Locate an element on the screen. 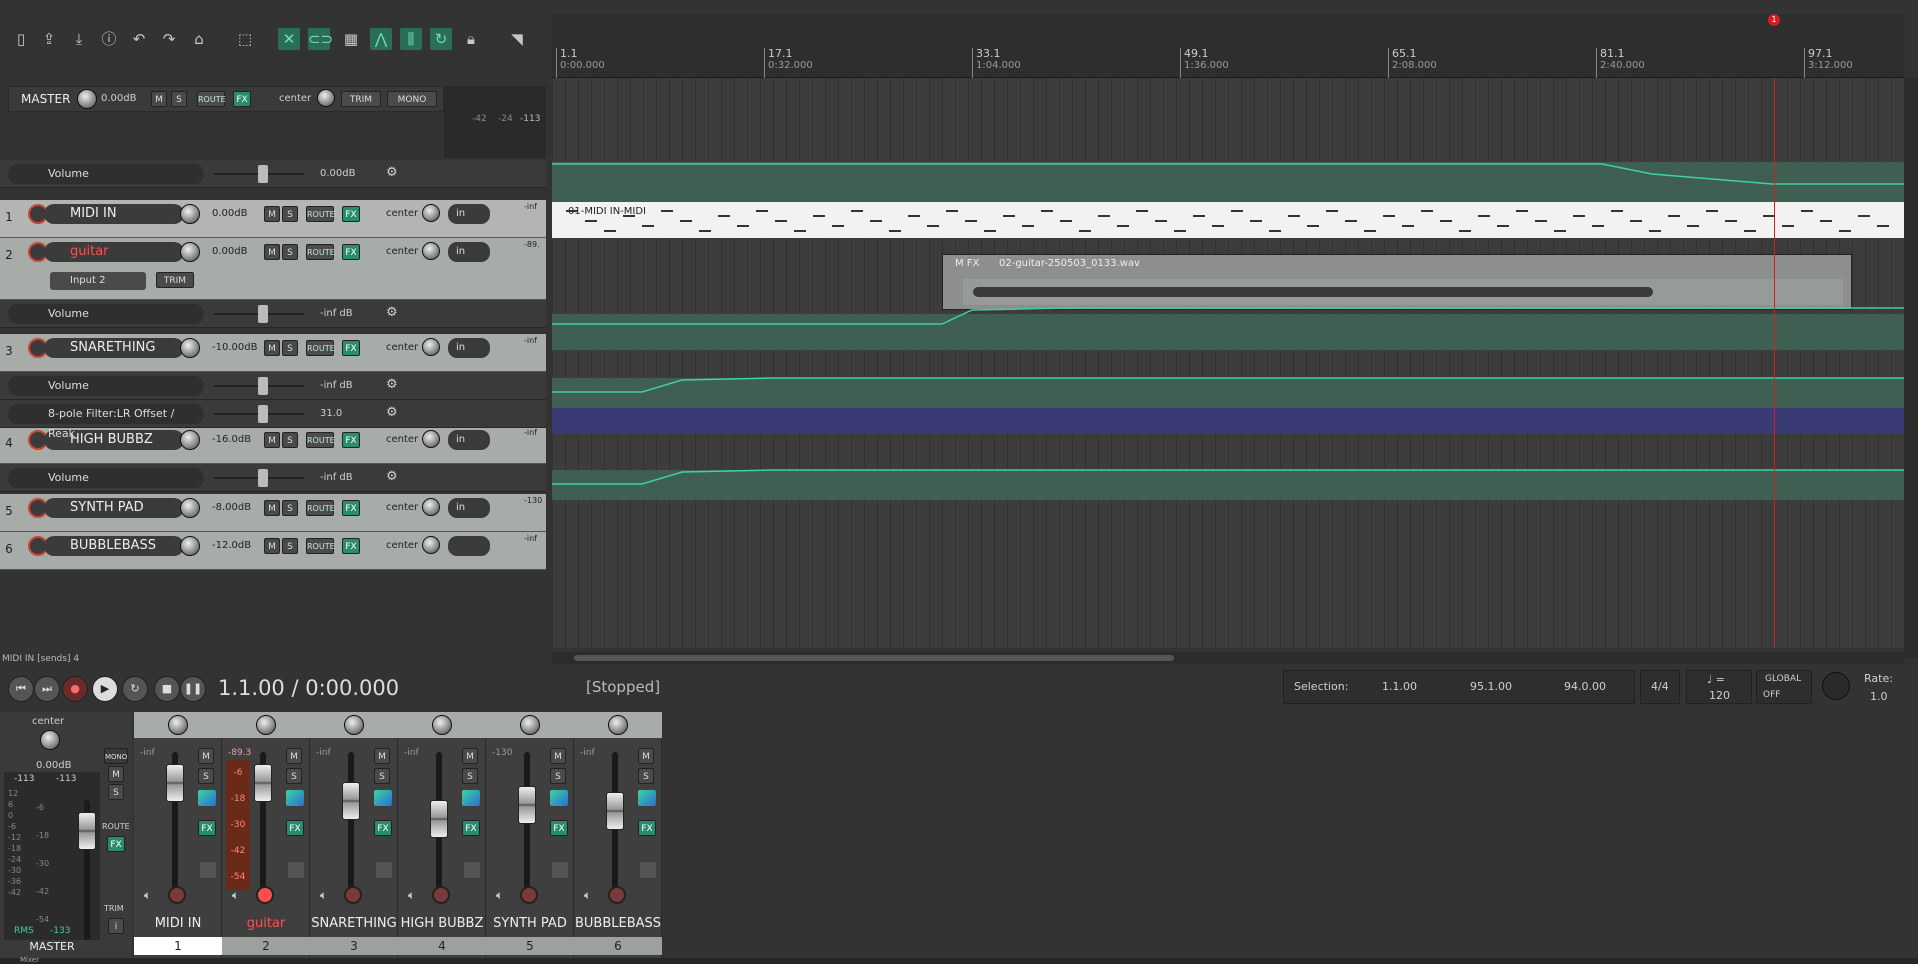  pause-button: ❚❚ is located at coordinates (193, 689).